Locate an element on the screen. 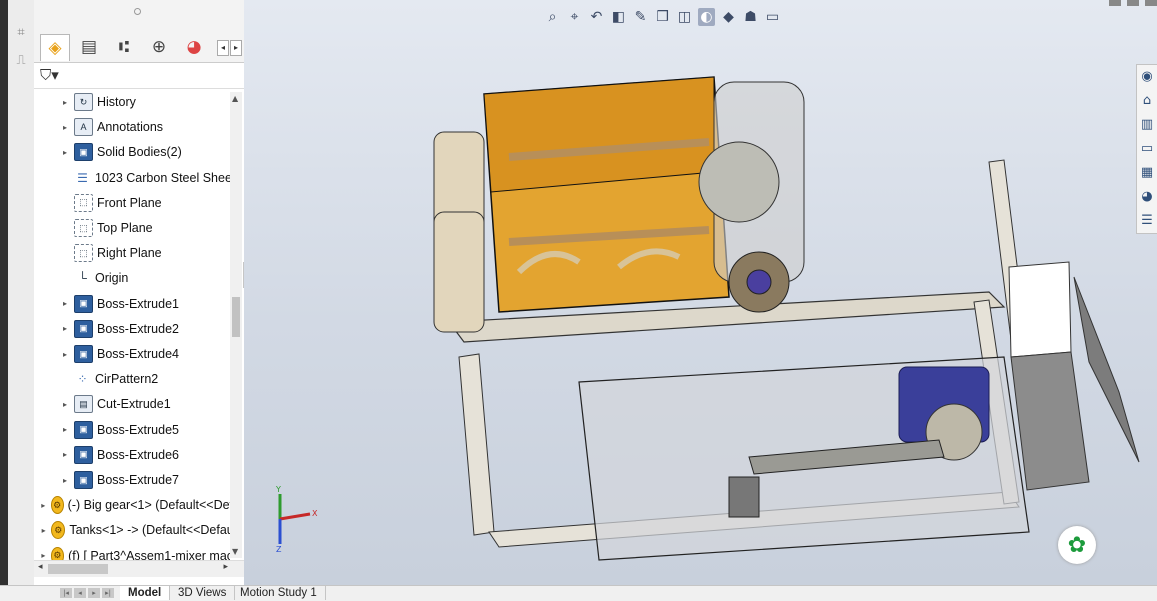 This screenshot has width=1157, height=601. property-icon: ▤ is located at coordinates (89, 47).